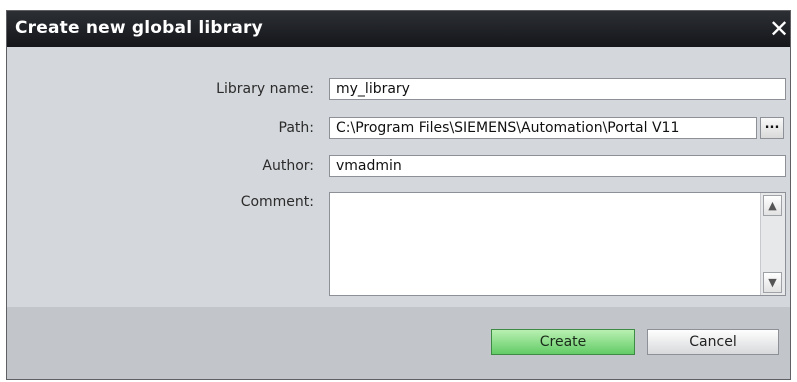 This screenshot has width=797, height=382. Describe the element at coordinates (139, 28) in the screenshot. I see `dialog-title: Create new global library` at that location.